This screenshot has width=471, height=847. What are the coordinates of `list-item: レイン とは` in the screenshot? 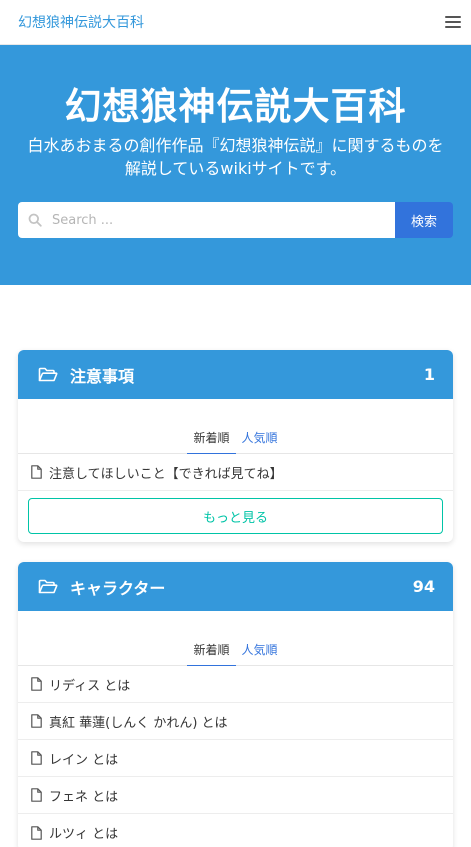 It's located at (235, 758).